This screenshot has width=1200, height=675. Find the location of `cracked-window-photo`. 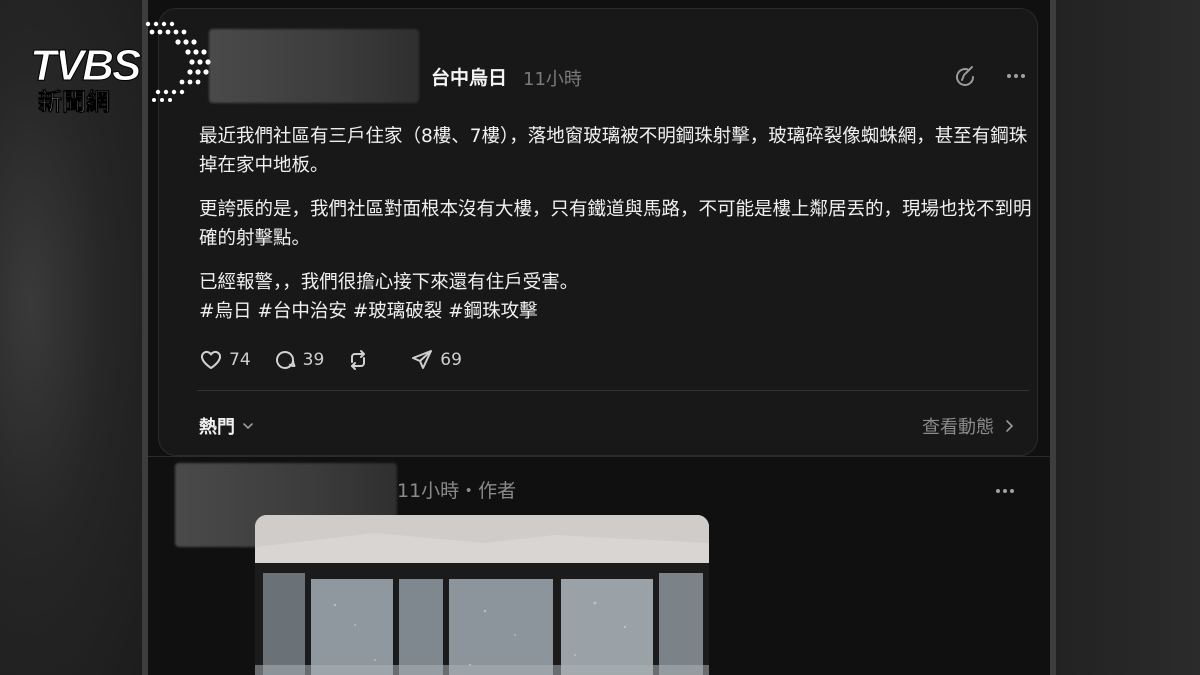

cracked-window-photo is located at coordinates (482, 595).